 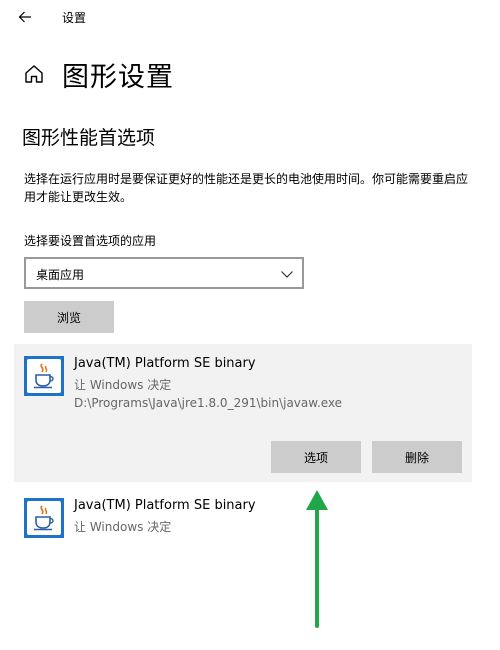 What do you see at coordinates (250, 17) in the screenshot?
I see `title-bar: 设置` at bounding box center [250, 17].